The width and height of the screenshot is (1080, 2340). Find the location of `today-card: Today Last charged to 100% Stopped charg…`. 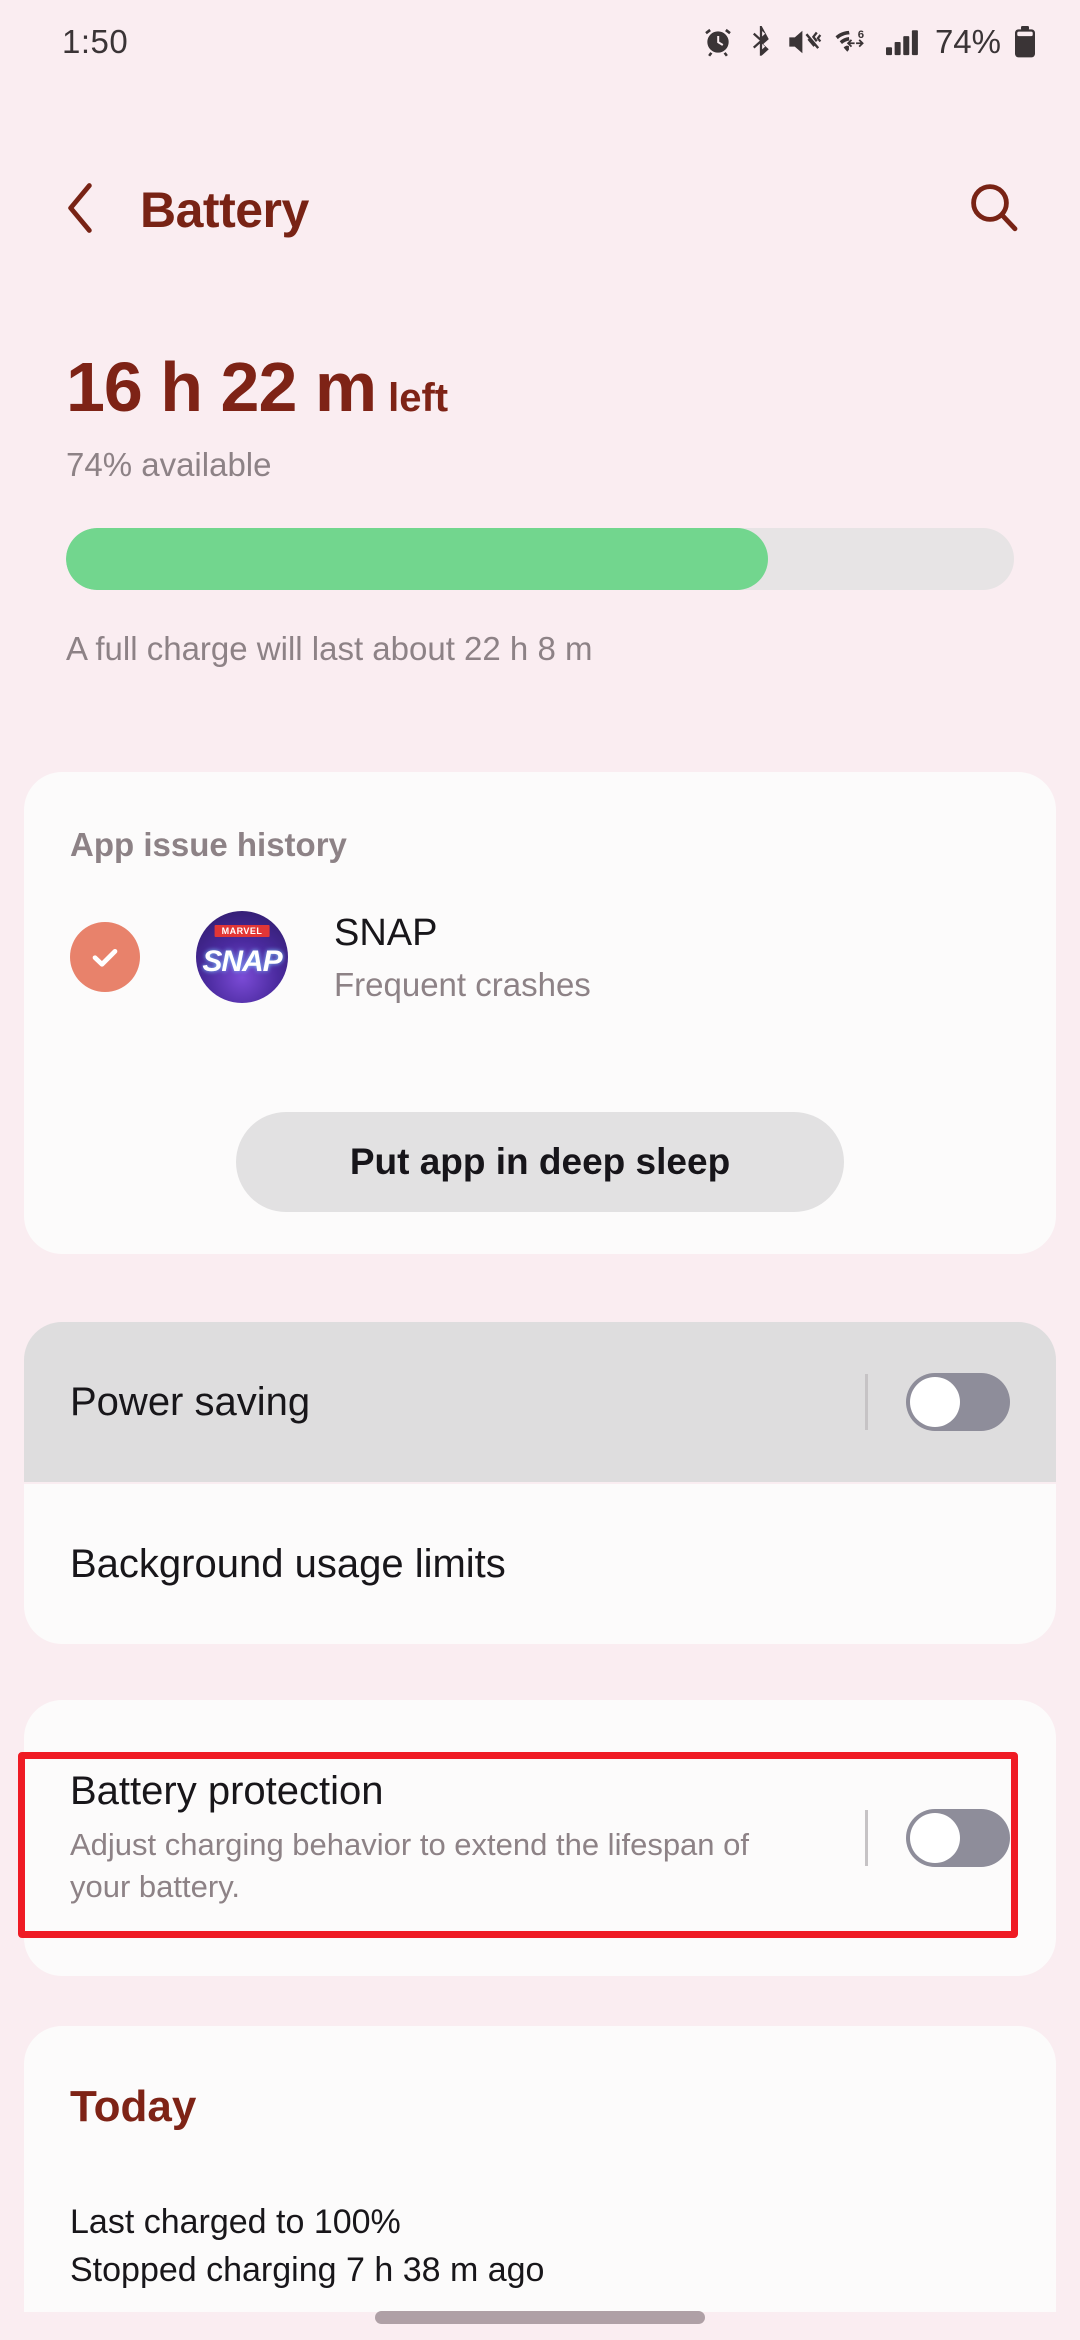

today-card: Today Last charged to 100% Stopped charg… is located at coordinates (540, 2169).